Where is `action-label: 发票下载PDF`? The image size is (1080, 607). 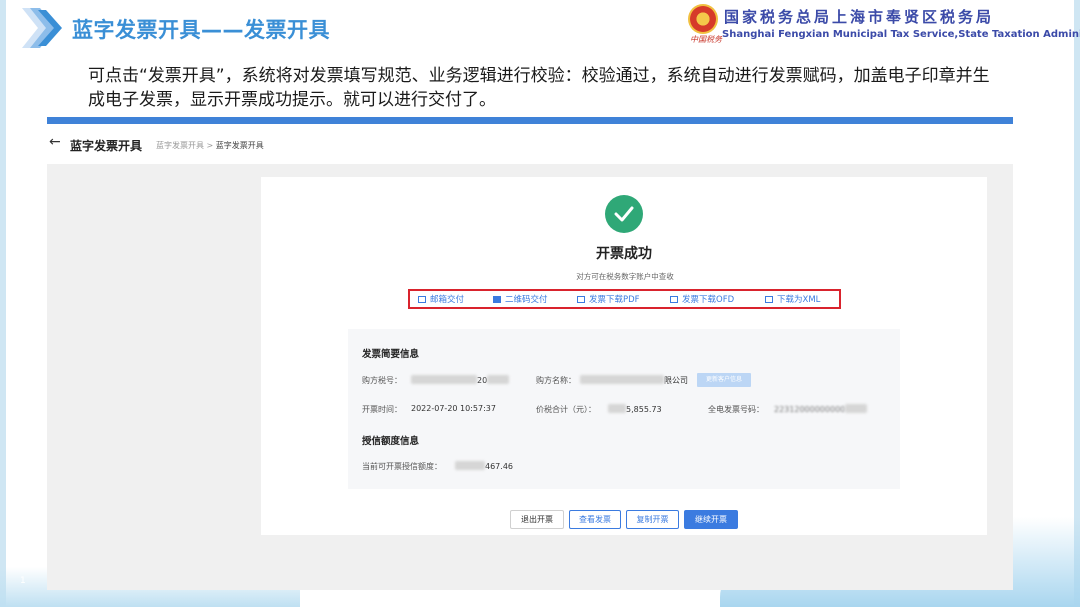
action-label: 发票下载PDF is located at coordinates (614, 300).